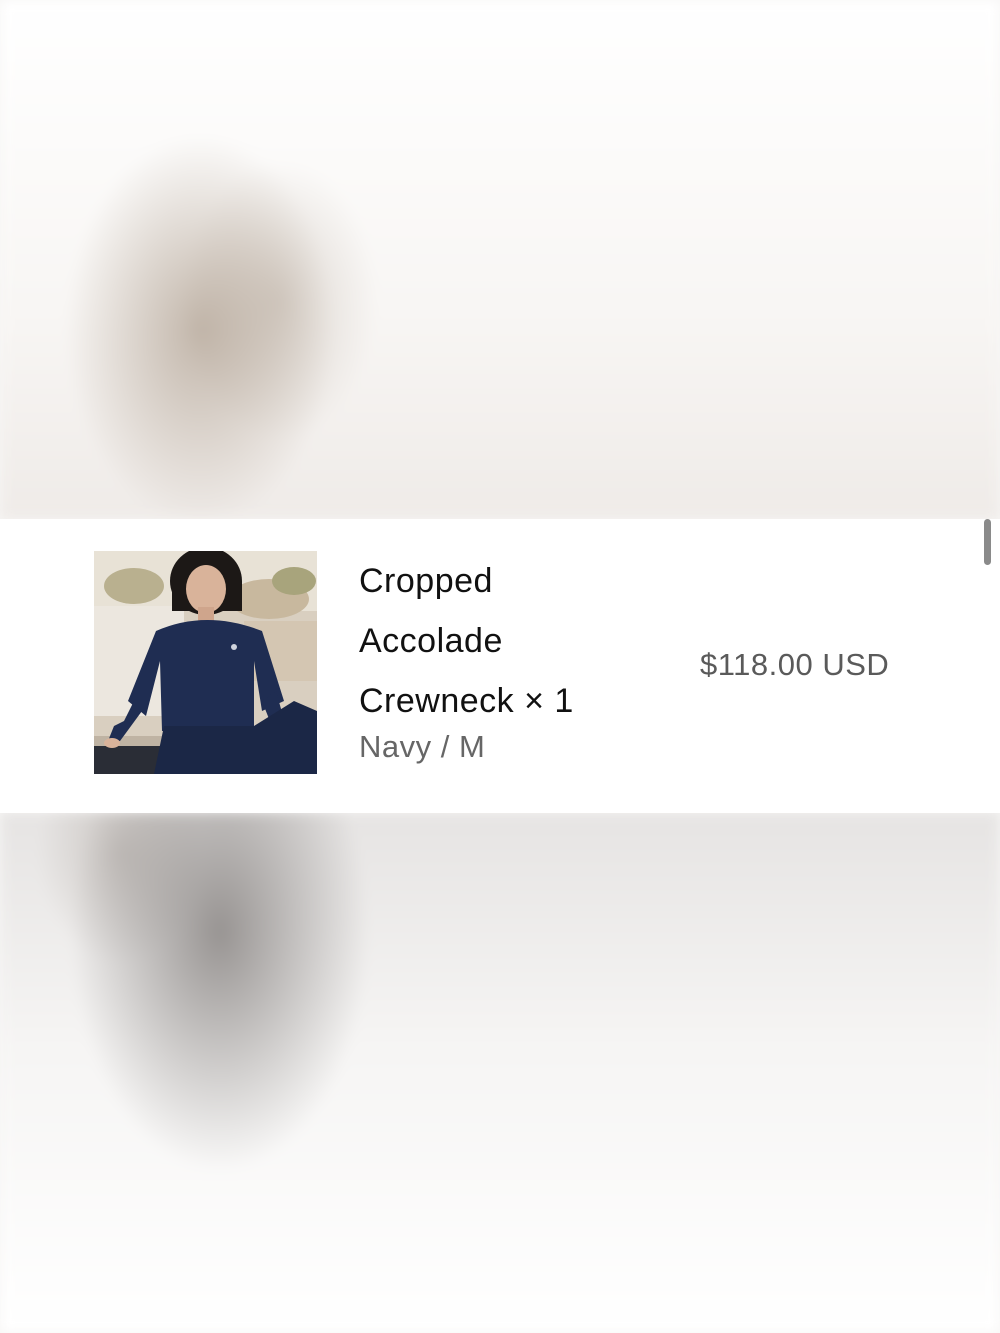  I want to click on product-title: Cropped Accolade Crewneck × 1, so click(504, 641).